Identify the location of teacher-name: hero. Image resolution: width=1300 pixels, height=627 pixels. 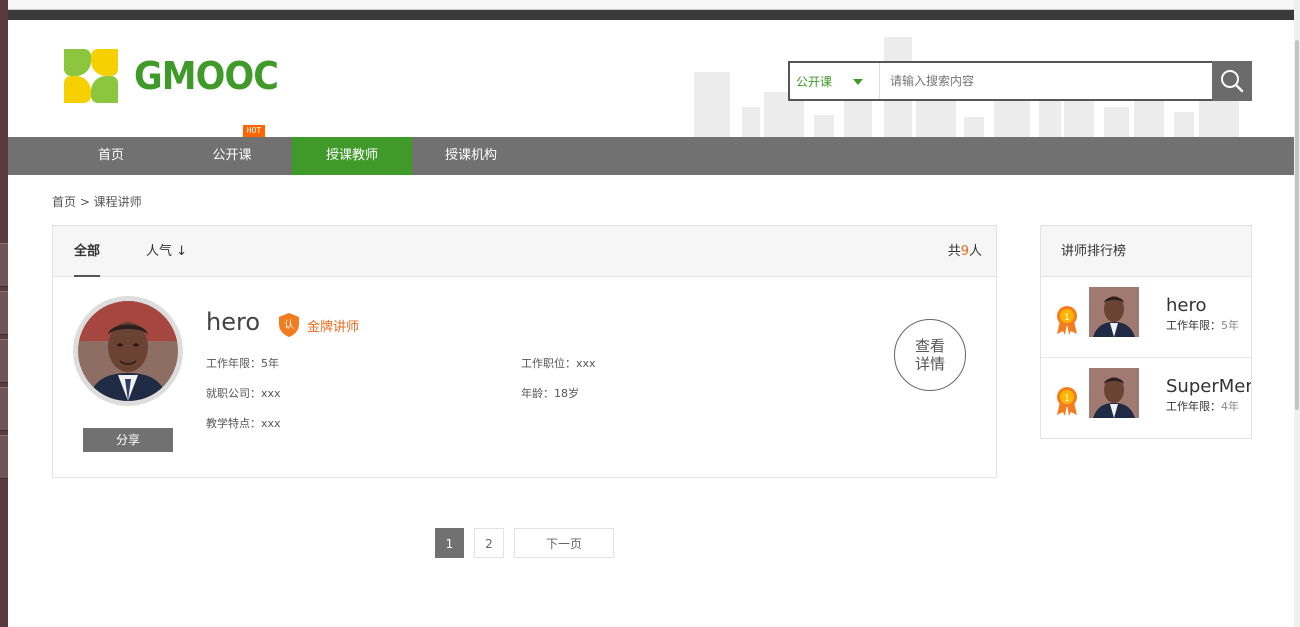
(233, 322).